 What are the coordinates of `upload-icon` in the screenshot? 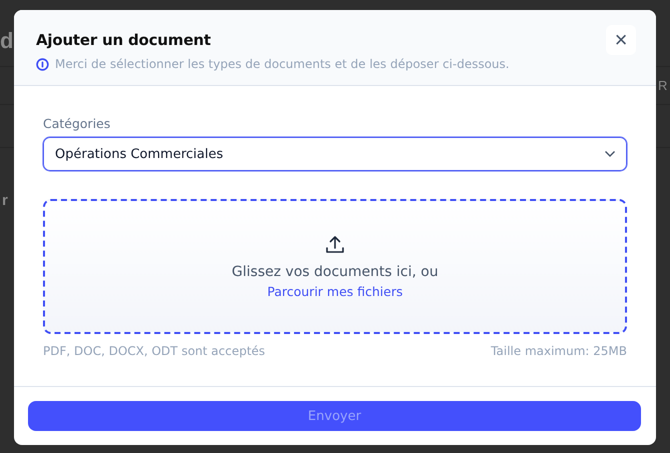 It's located at (335, 244).